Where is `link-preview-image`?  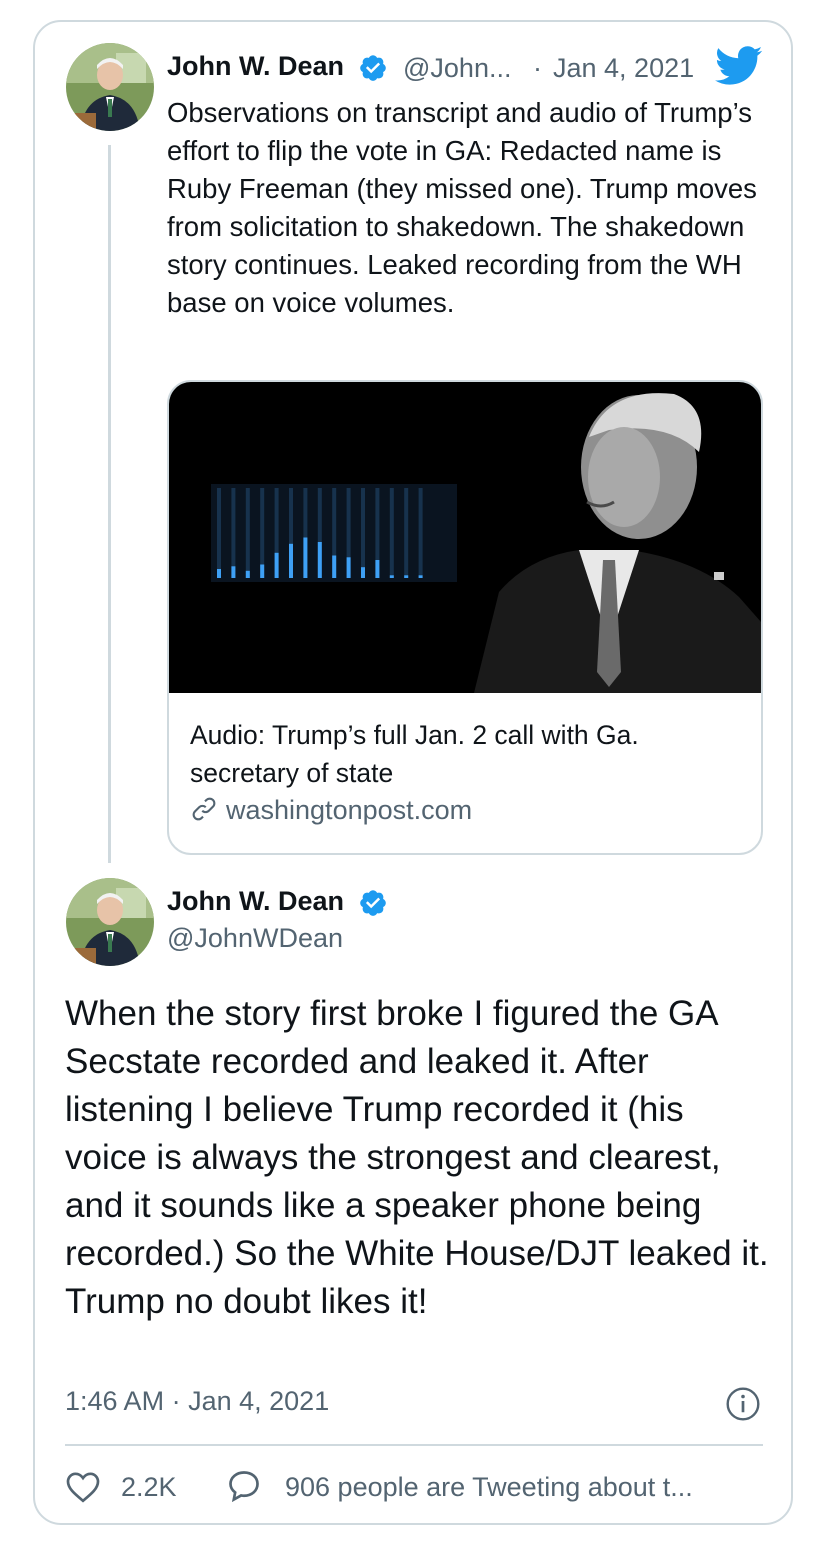 link-preview-image is located at coordinates (465, 537).